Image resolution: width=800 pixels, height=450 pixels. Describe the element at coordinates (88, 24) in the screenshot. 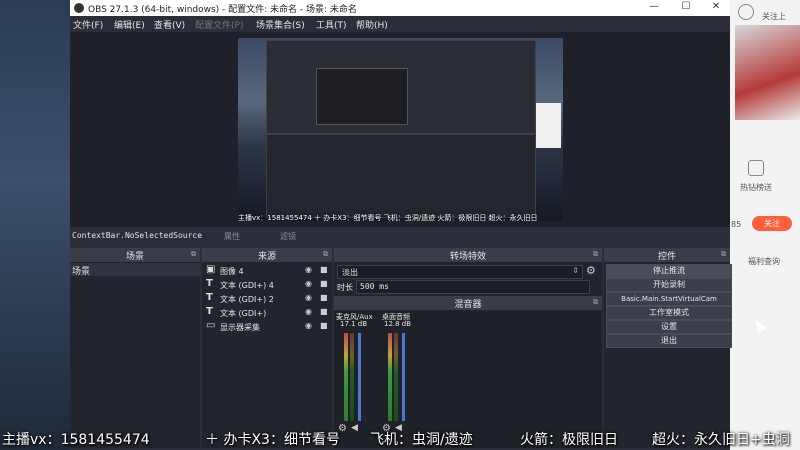

I see `menu-file: 文件(F)` at that location.